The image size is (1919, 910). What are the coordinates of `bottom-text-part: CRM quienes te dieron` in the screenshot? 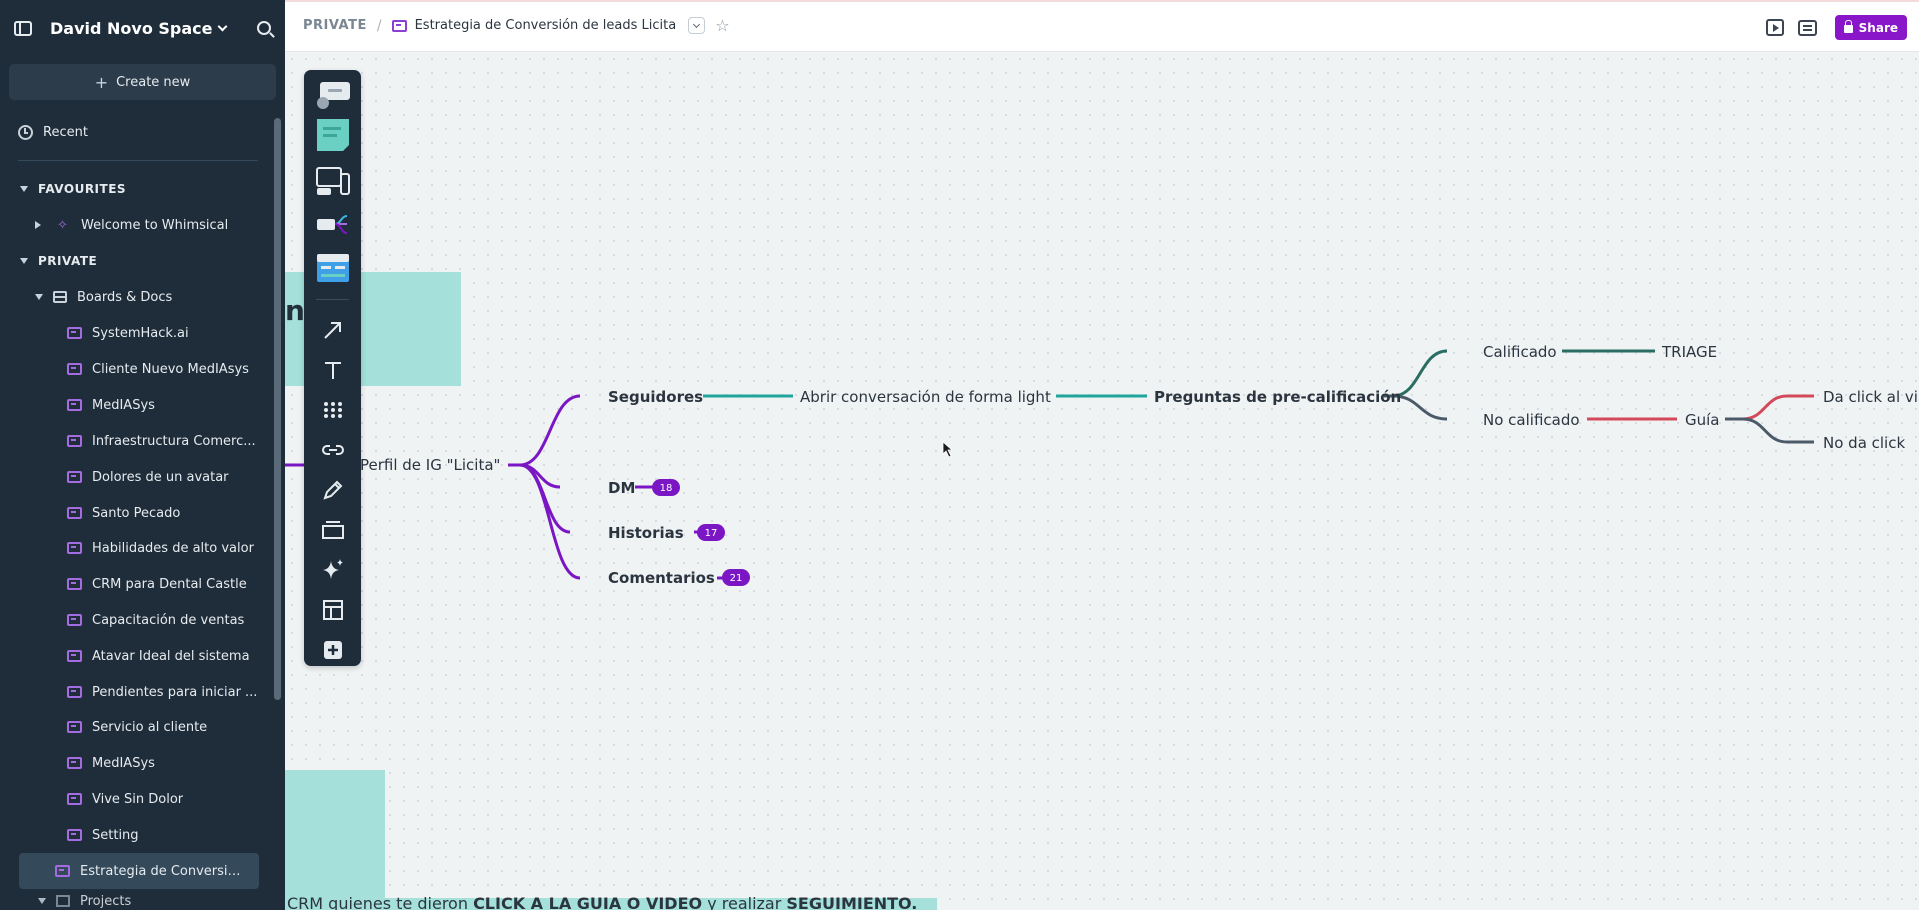 It's located at (380, 902).